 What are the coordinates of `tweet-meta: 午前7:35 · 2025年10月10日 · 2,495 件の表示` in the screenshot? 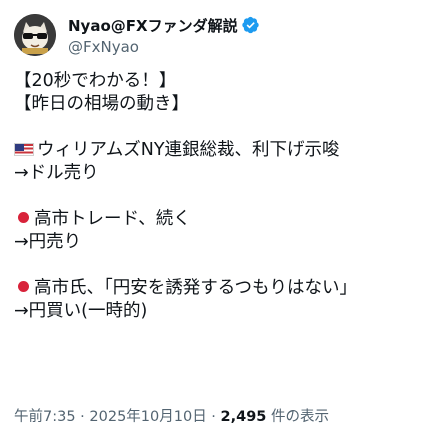 It's located at (171, 415).